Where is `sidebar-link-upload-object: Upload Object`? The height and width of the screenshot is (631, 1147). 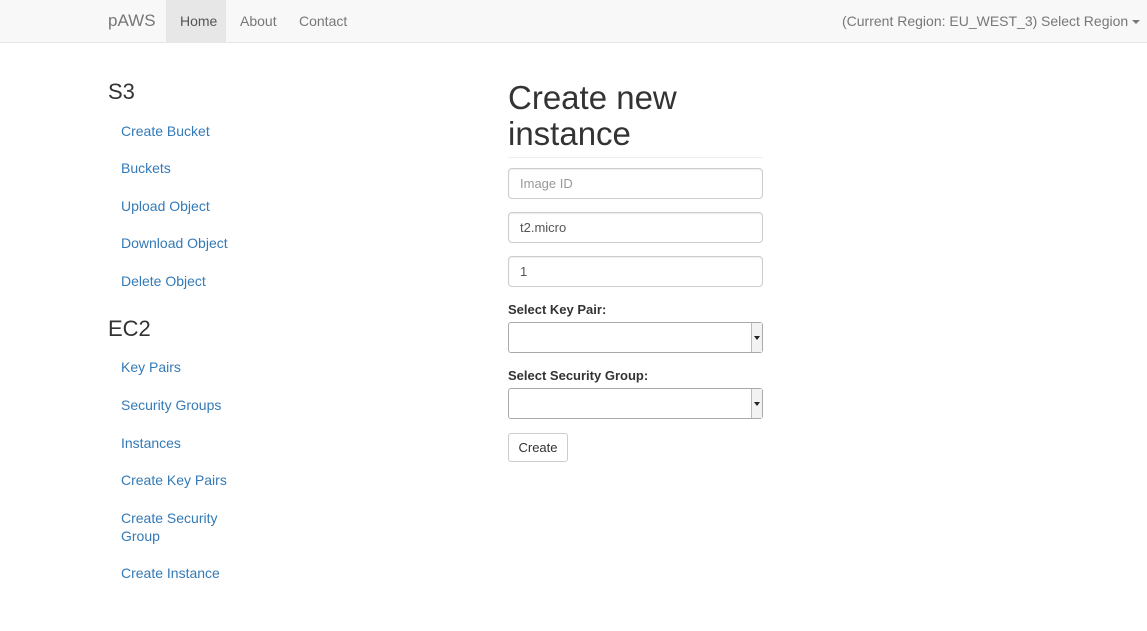
sidebar-link-upload-object: Upload Object is located at coordinates (176, 206).